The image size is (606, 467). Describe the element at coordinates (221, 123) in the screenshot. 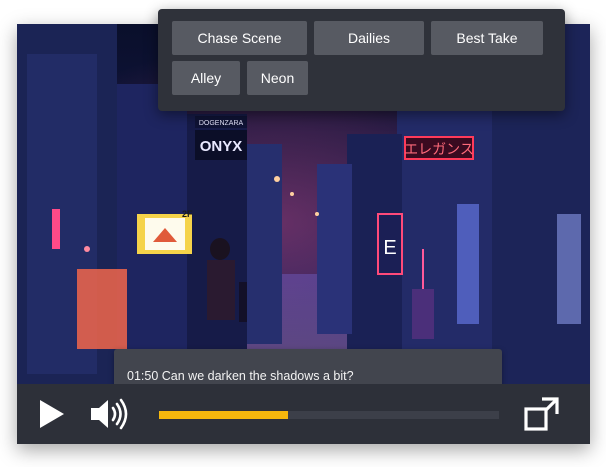

I see `sign-dogenzara: DOGENZARA` at that location.